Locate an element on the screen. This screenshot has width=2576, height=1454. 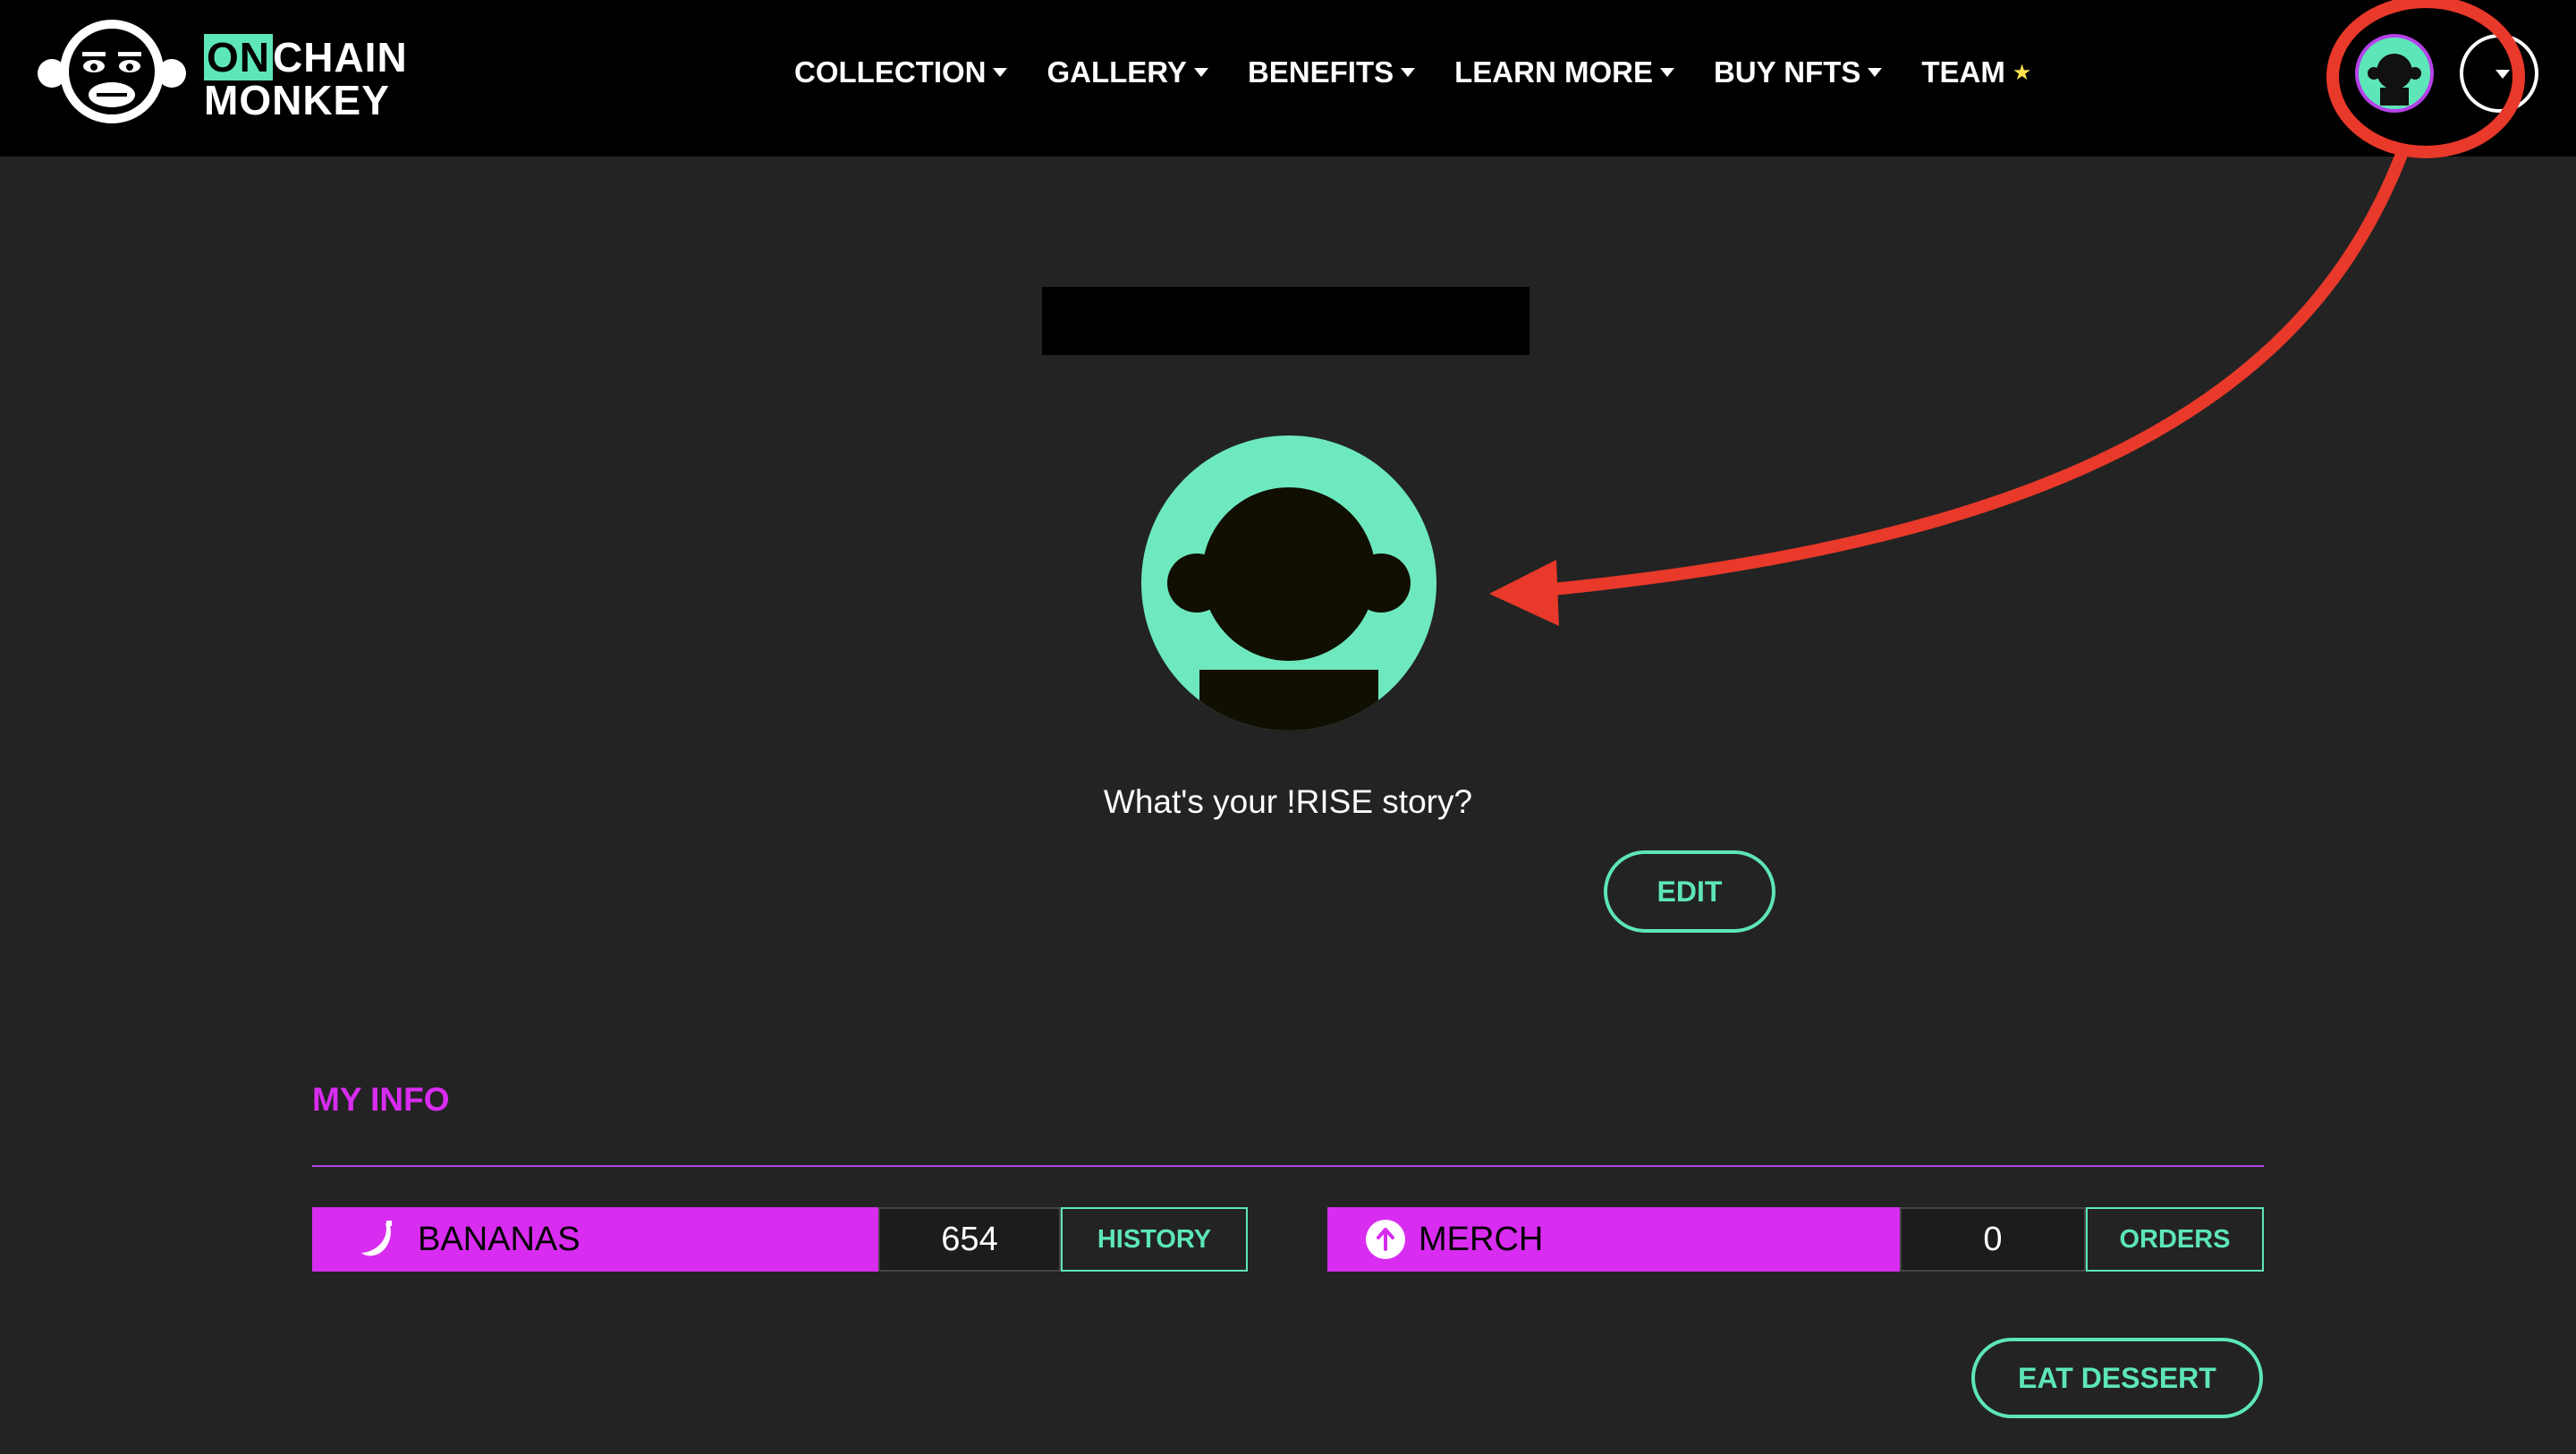
orders-button: ORDERS is located at coordinates (2175, 1239).